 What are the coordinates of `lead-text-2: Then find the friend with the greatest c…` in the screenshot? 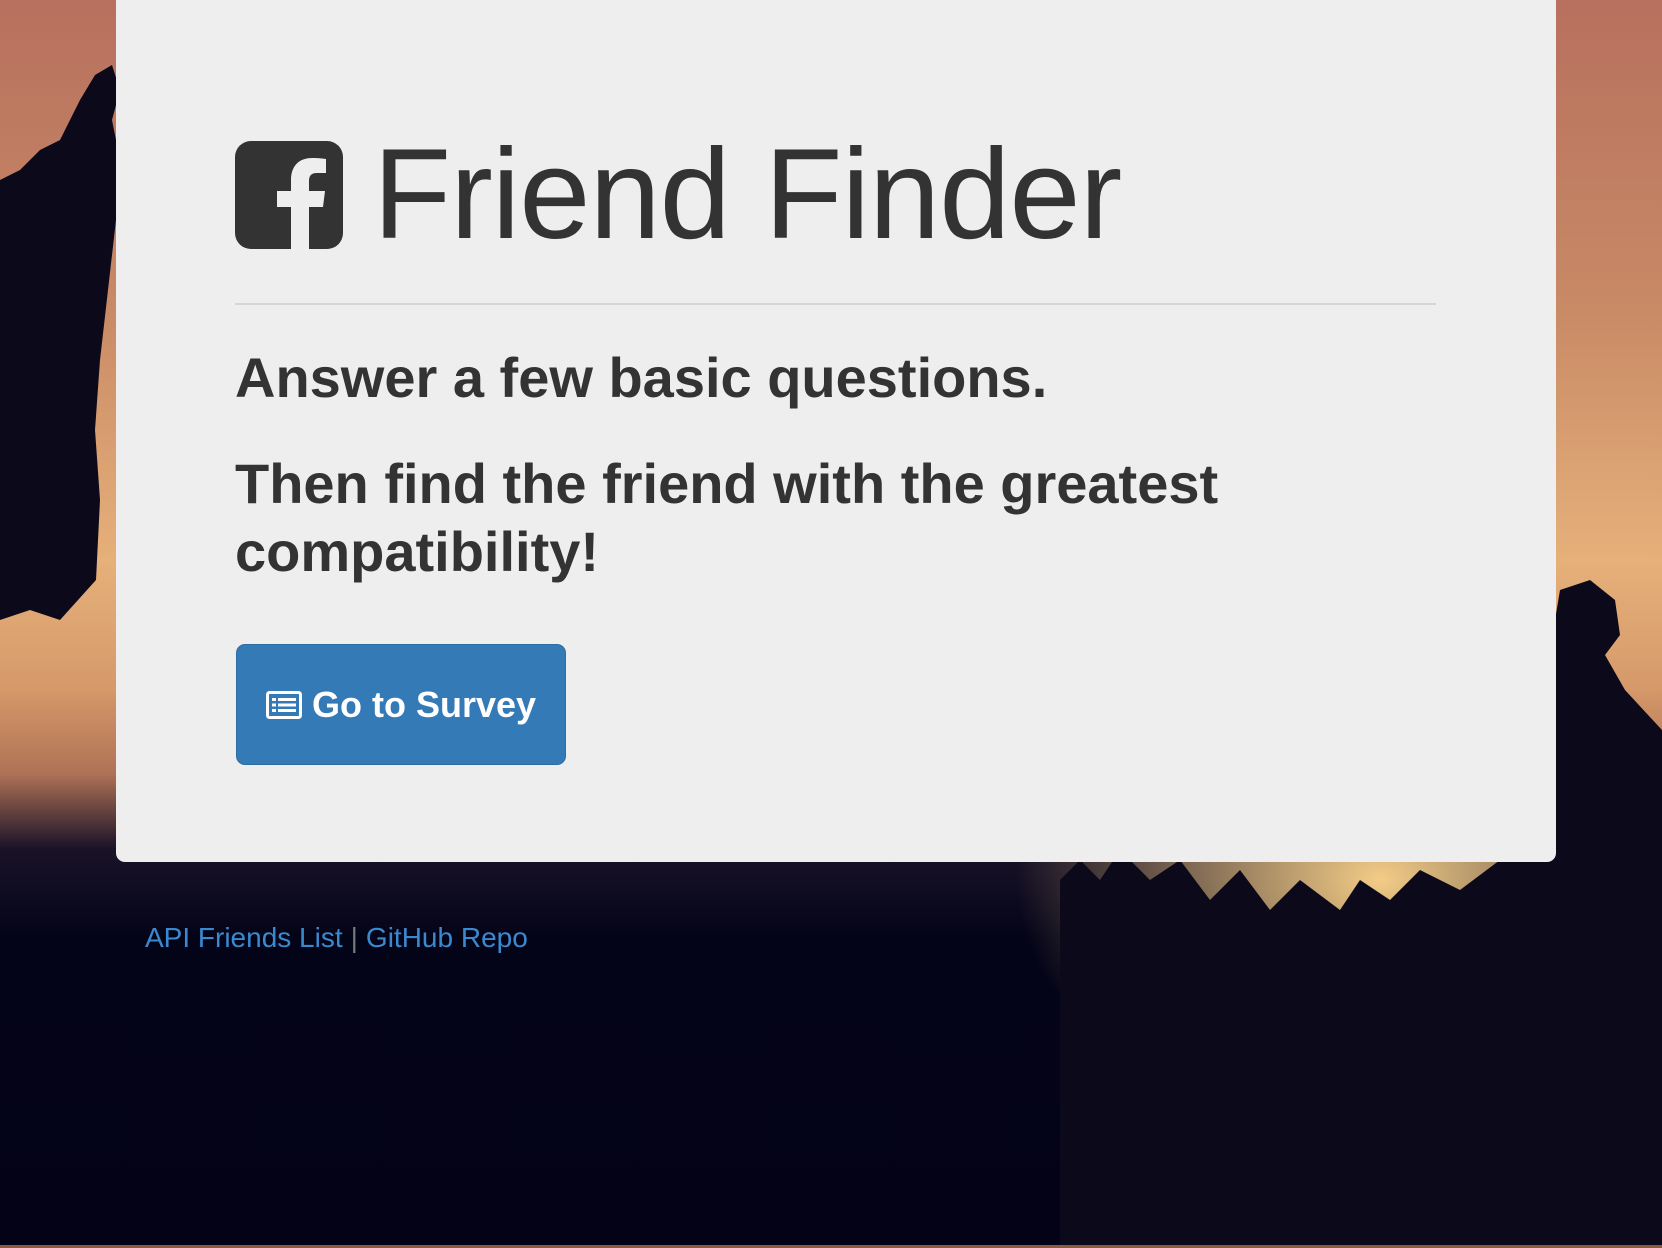 It's located at (727, 517).